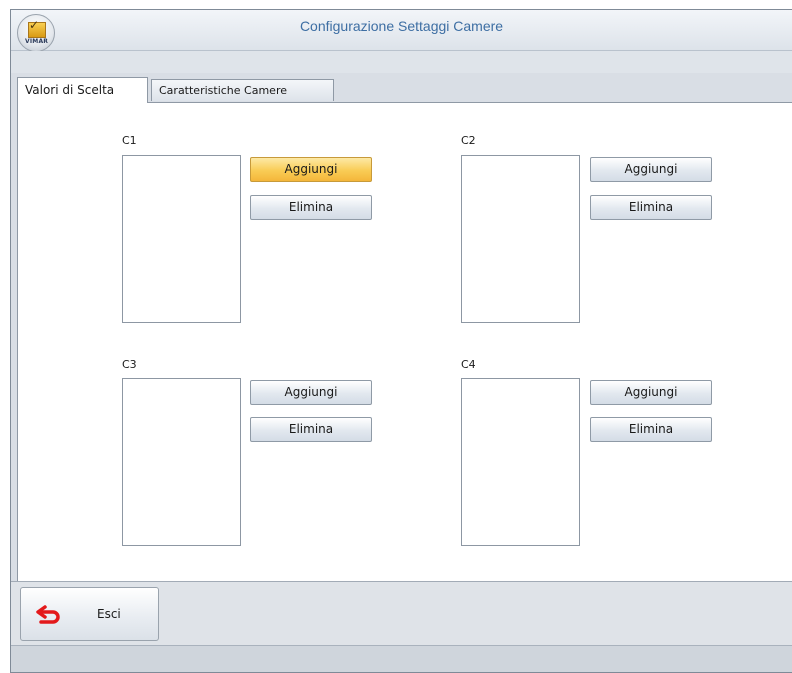  I want to click on back-arrow-icon, so click(48, 614).